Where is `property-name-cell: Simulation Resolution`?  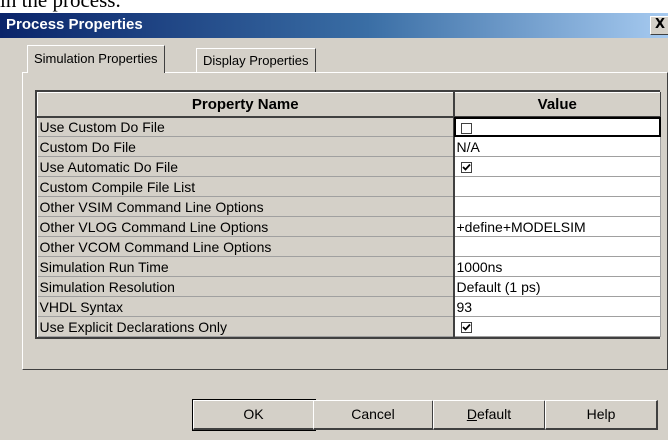 property-name-cell: Simulation Resolution is located at coordinates (246, 286).